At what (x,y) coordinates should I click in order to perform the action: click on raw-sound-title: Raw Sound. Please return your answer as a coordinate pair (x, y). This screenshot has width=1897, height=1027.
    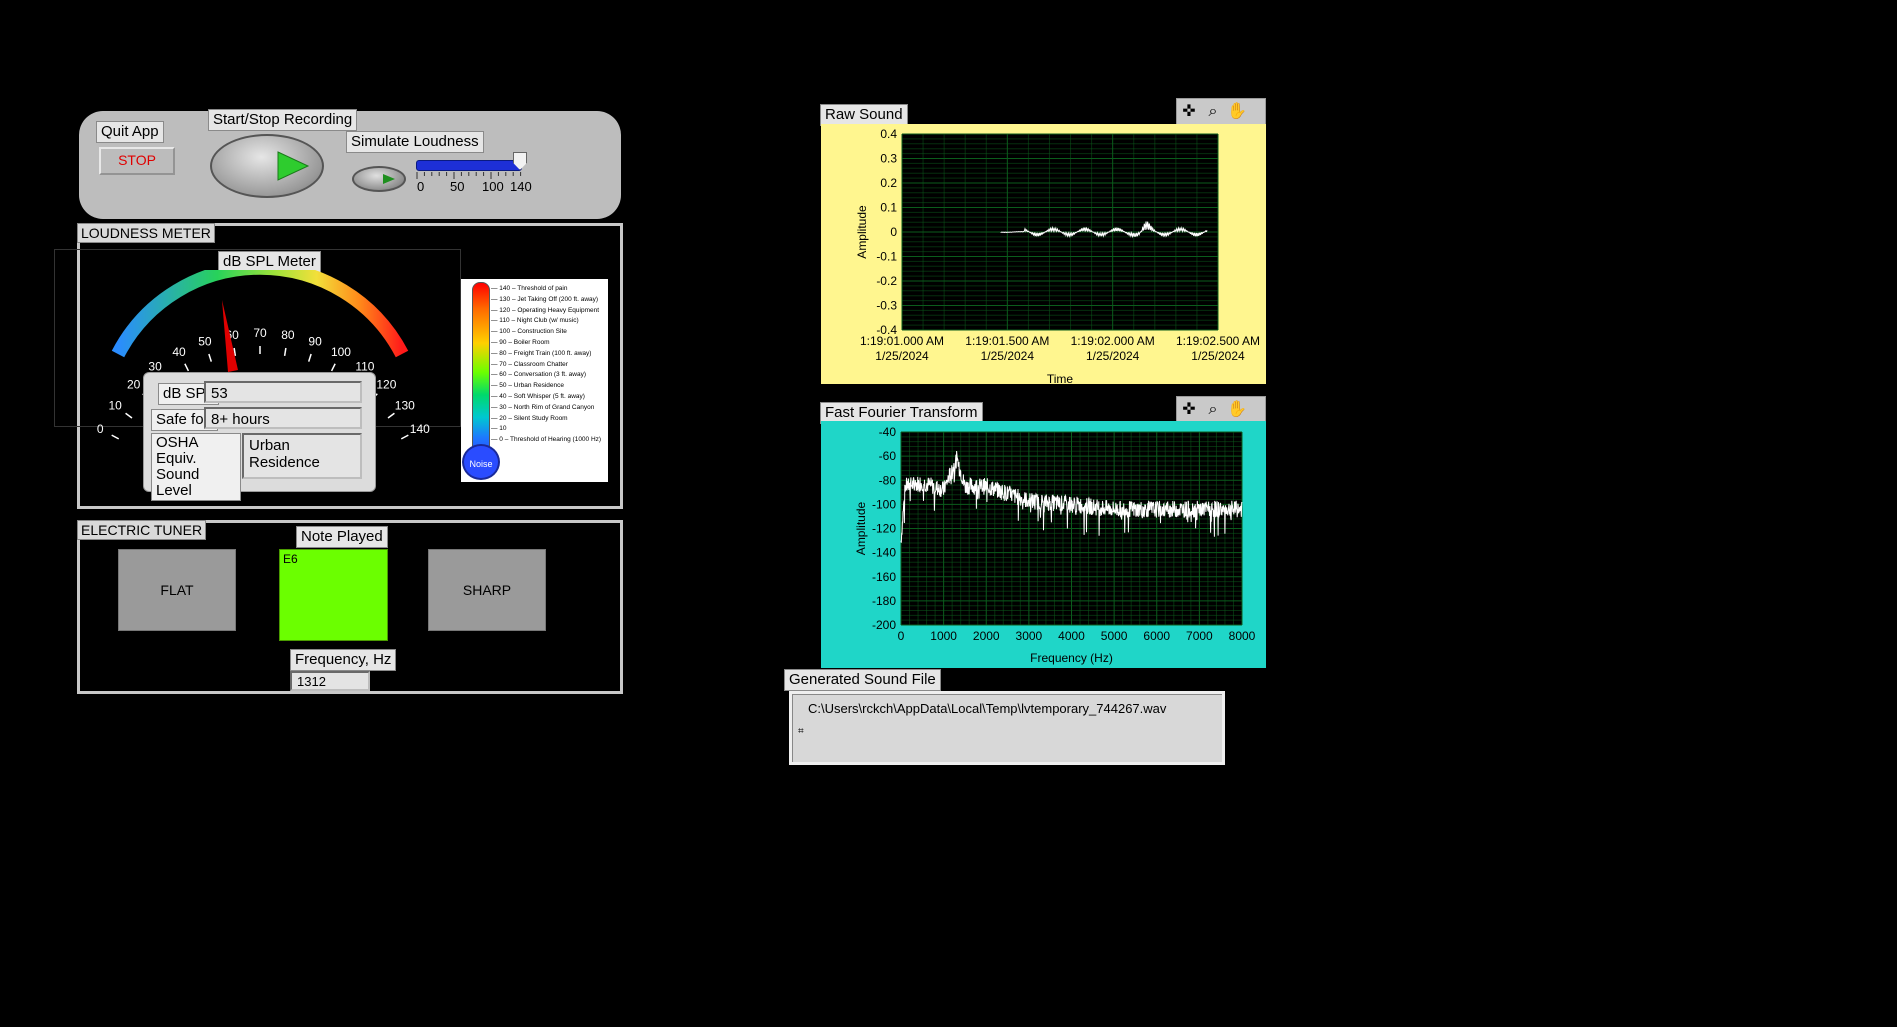
    Looking at the image, I should click on (864, 115).